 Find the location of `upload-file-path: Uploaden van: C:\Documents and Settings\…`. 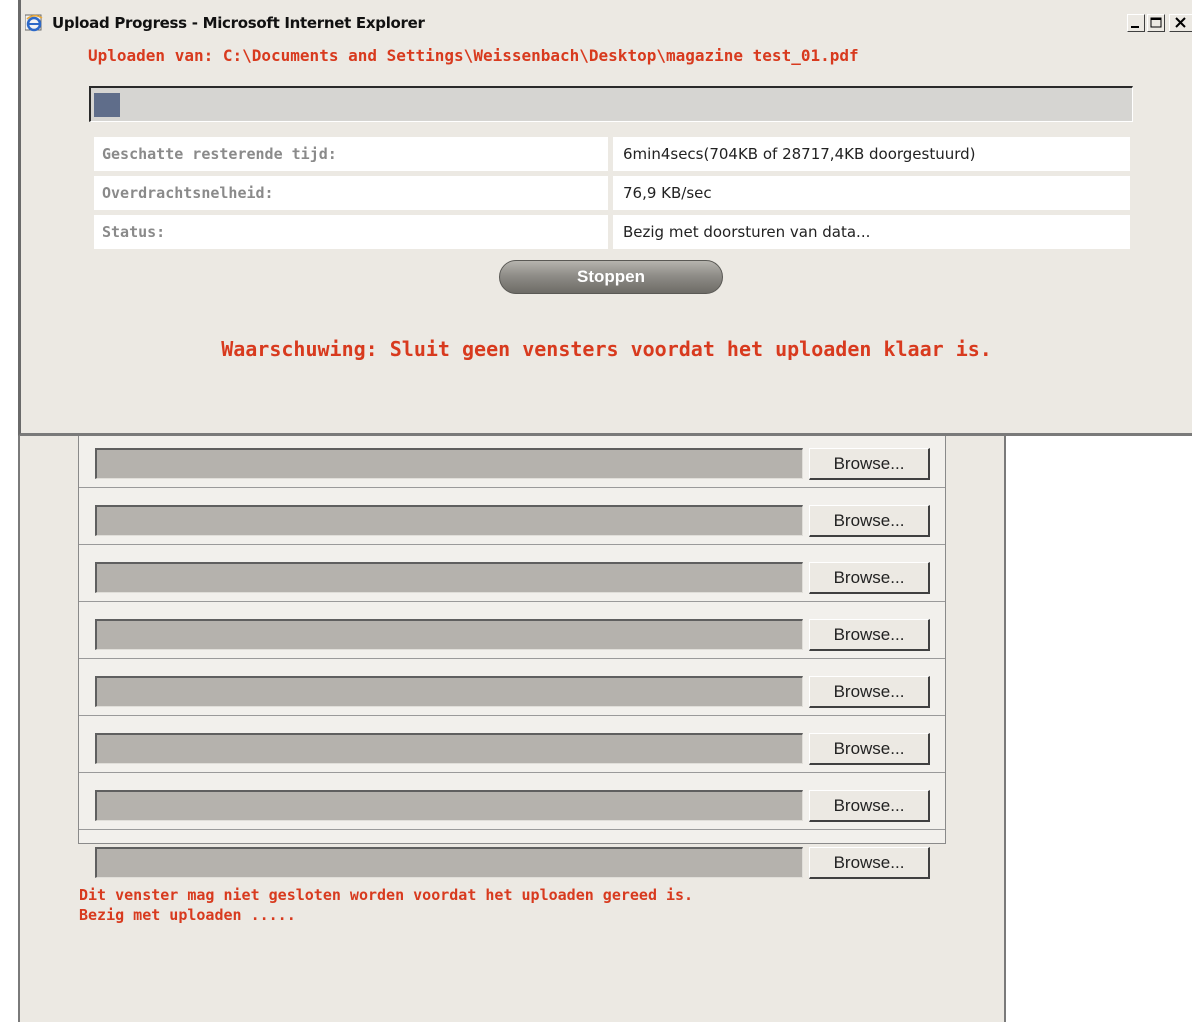

upload-file-path: Uploaden van: C:\Documents and Settings\… is located at coordinates (473, 55).